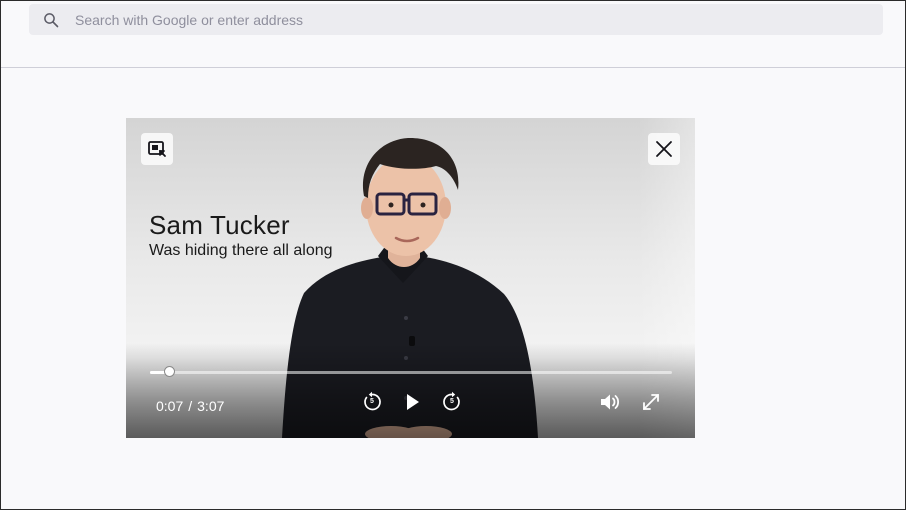 This screenshot has height=510, width=906. I want to click on speaker-tagline: Was hiding there all along, so click(241, 250).